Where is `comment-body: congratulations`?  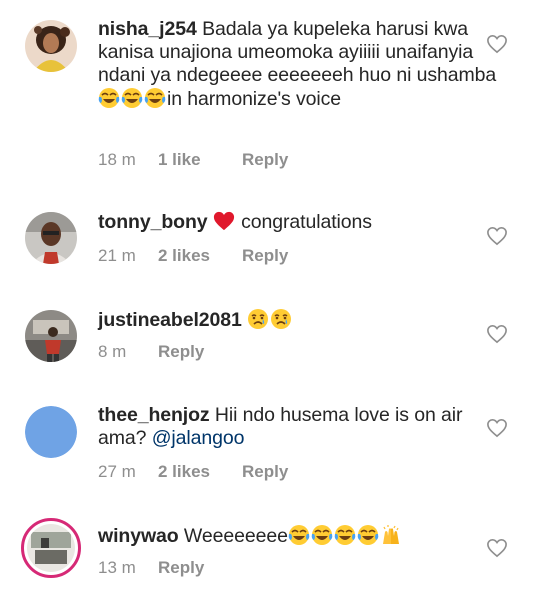 comment-body: congratulations is located at coordinates (306, 222).